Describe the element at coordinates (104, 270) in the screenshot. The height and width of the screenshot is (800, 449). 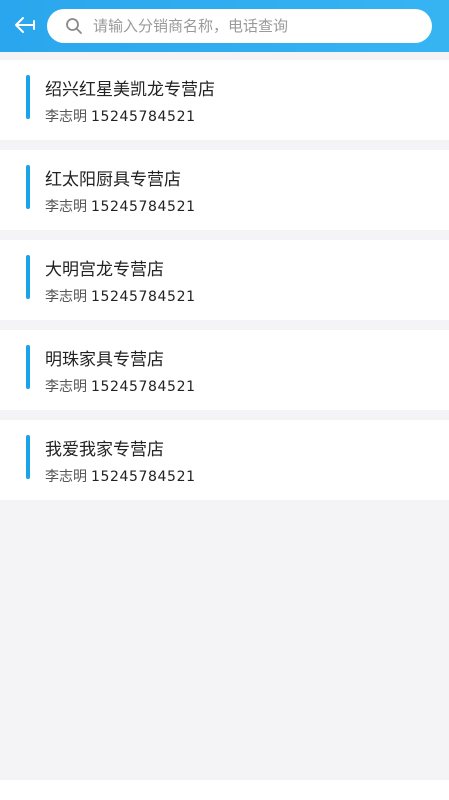
I see `store-name: 大明宫龙专营店` at that location.